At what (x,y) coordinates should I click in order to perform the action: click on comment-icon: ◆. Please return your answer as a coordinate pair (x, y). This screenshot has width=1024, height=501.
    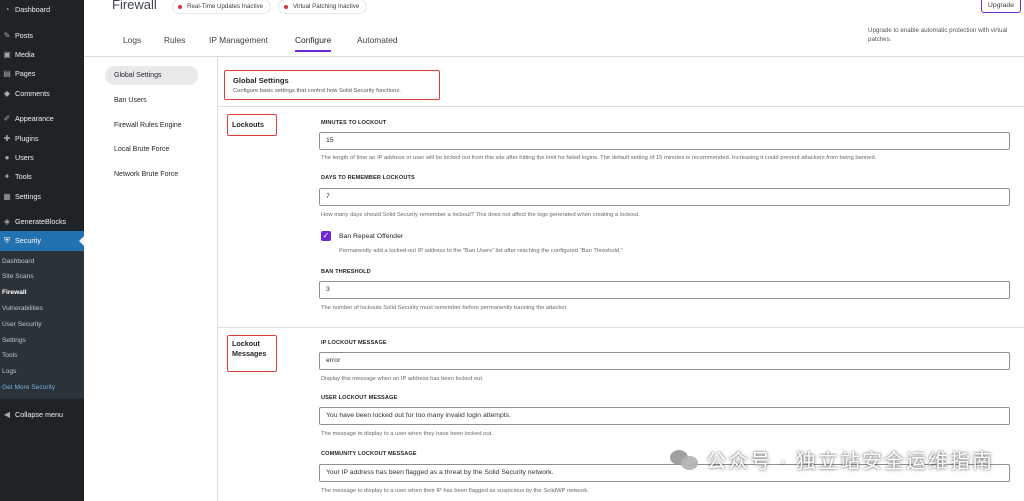
    Looking at the image, I should click on (7, 93).